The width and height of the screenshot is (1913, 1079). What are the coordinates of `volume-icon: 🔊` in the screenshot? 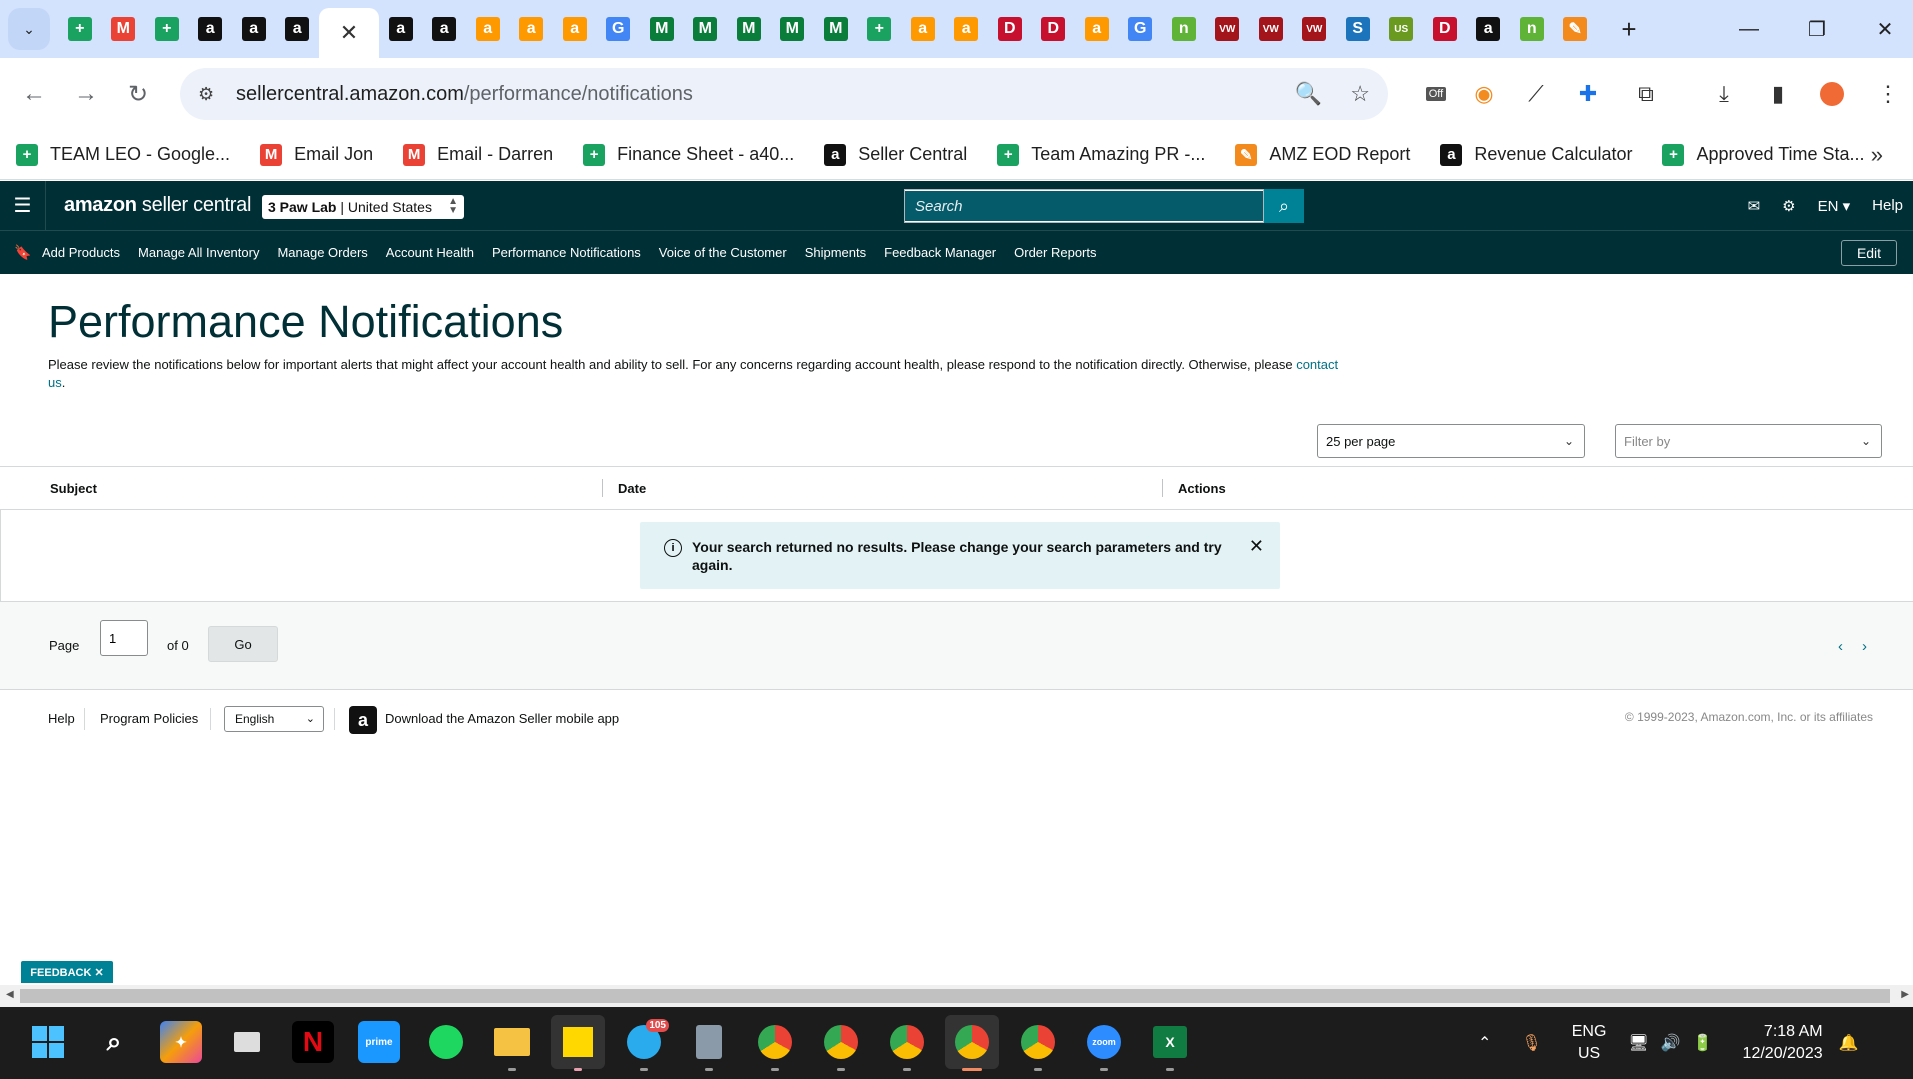 It's located at (1671, 1043).